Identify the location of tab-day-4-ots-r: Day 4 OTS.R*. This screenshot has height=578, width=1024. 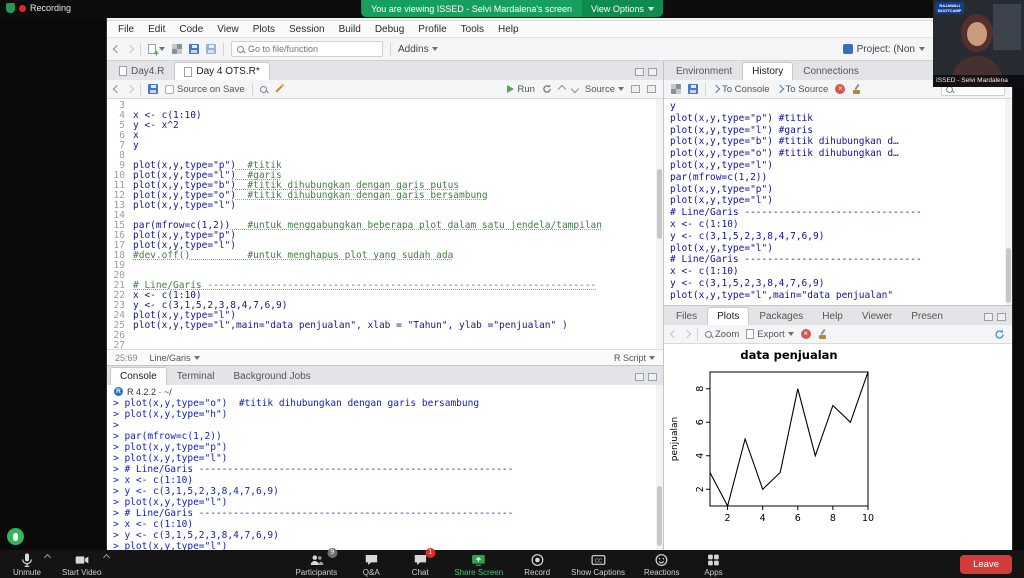
(222, 71).